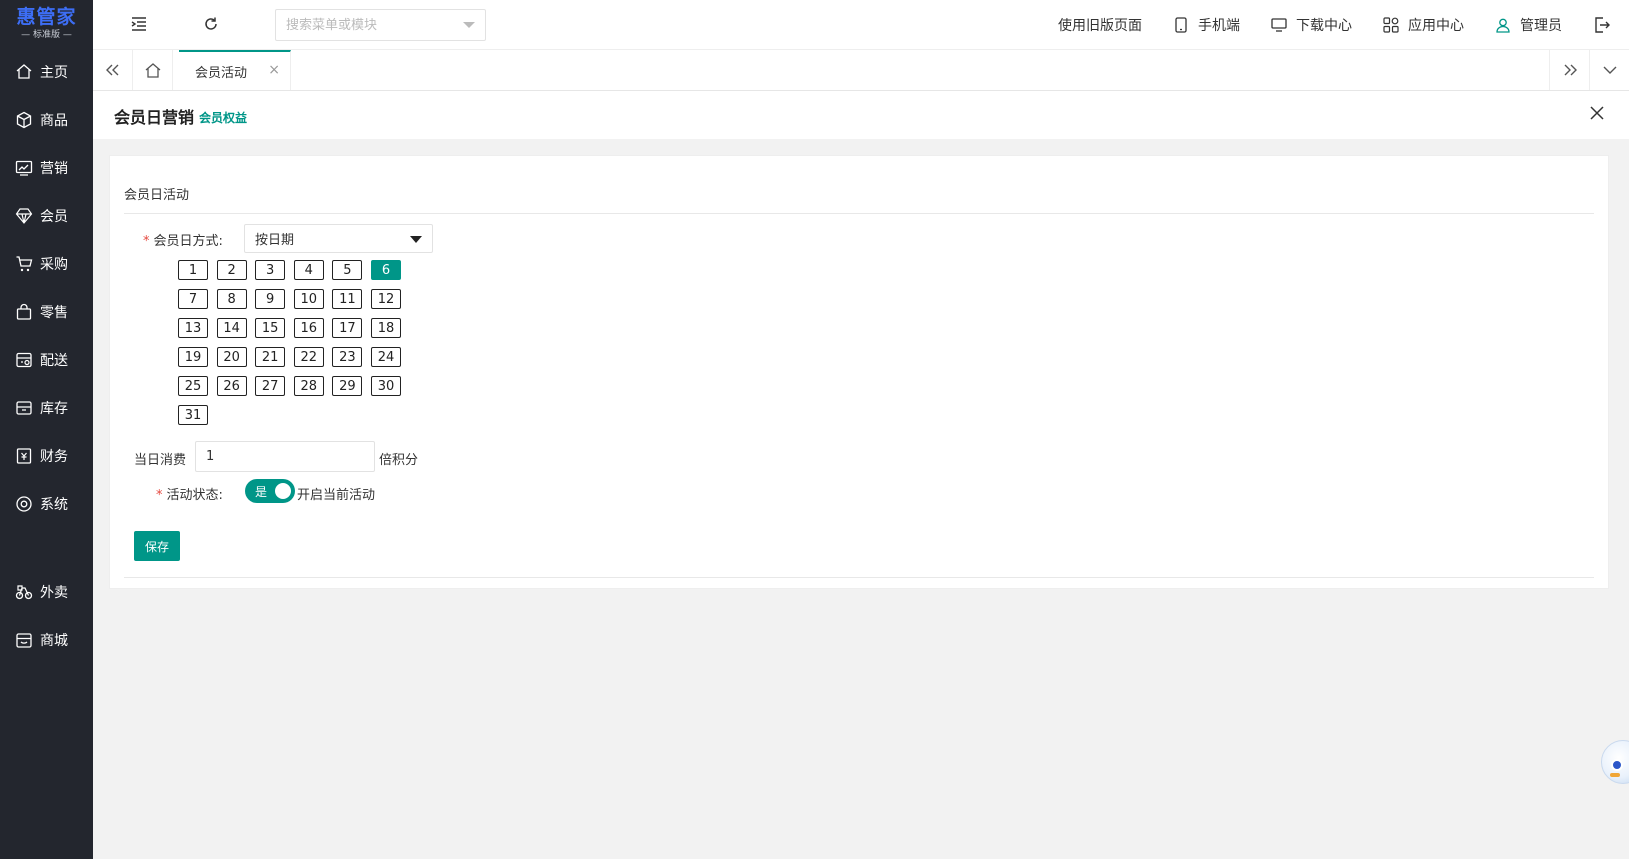 This screenshot has width=1629, height=859. I want to click on member-day-mode-select: 按日期, so click(338, 238).